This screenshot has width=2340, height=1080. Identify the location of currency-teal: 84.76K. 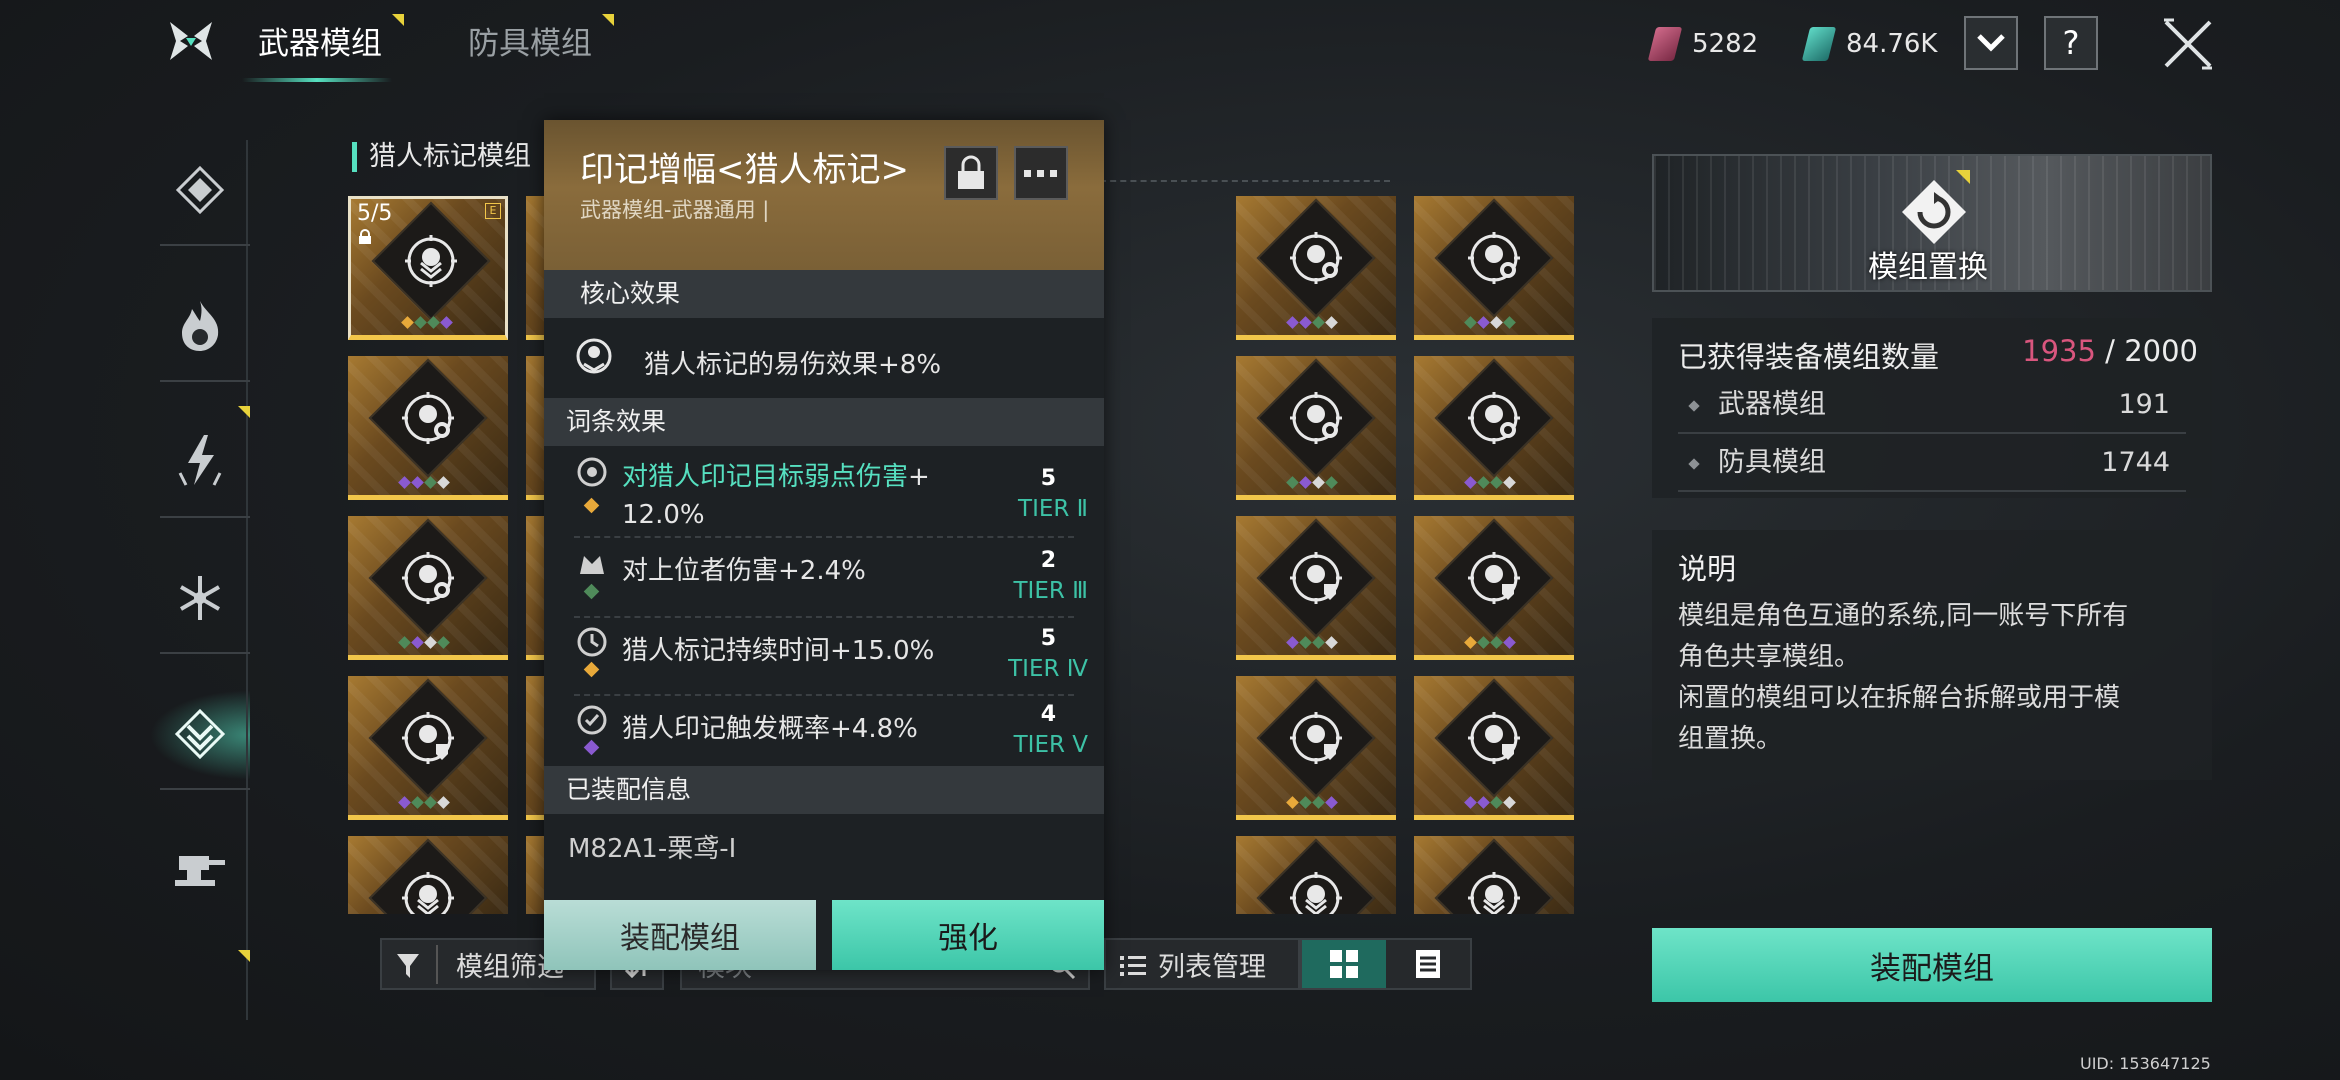
(1869, 44).